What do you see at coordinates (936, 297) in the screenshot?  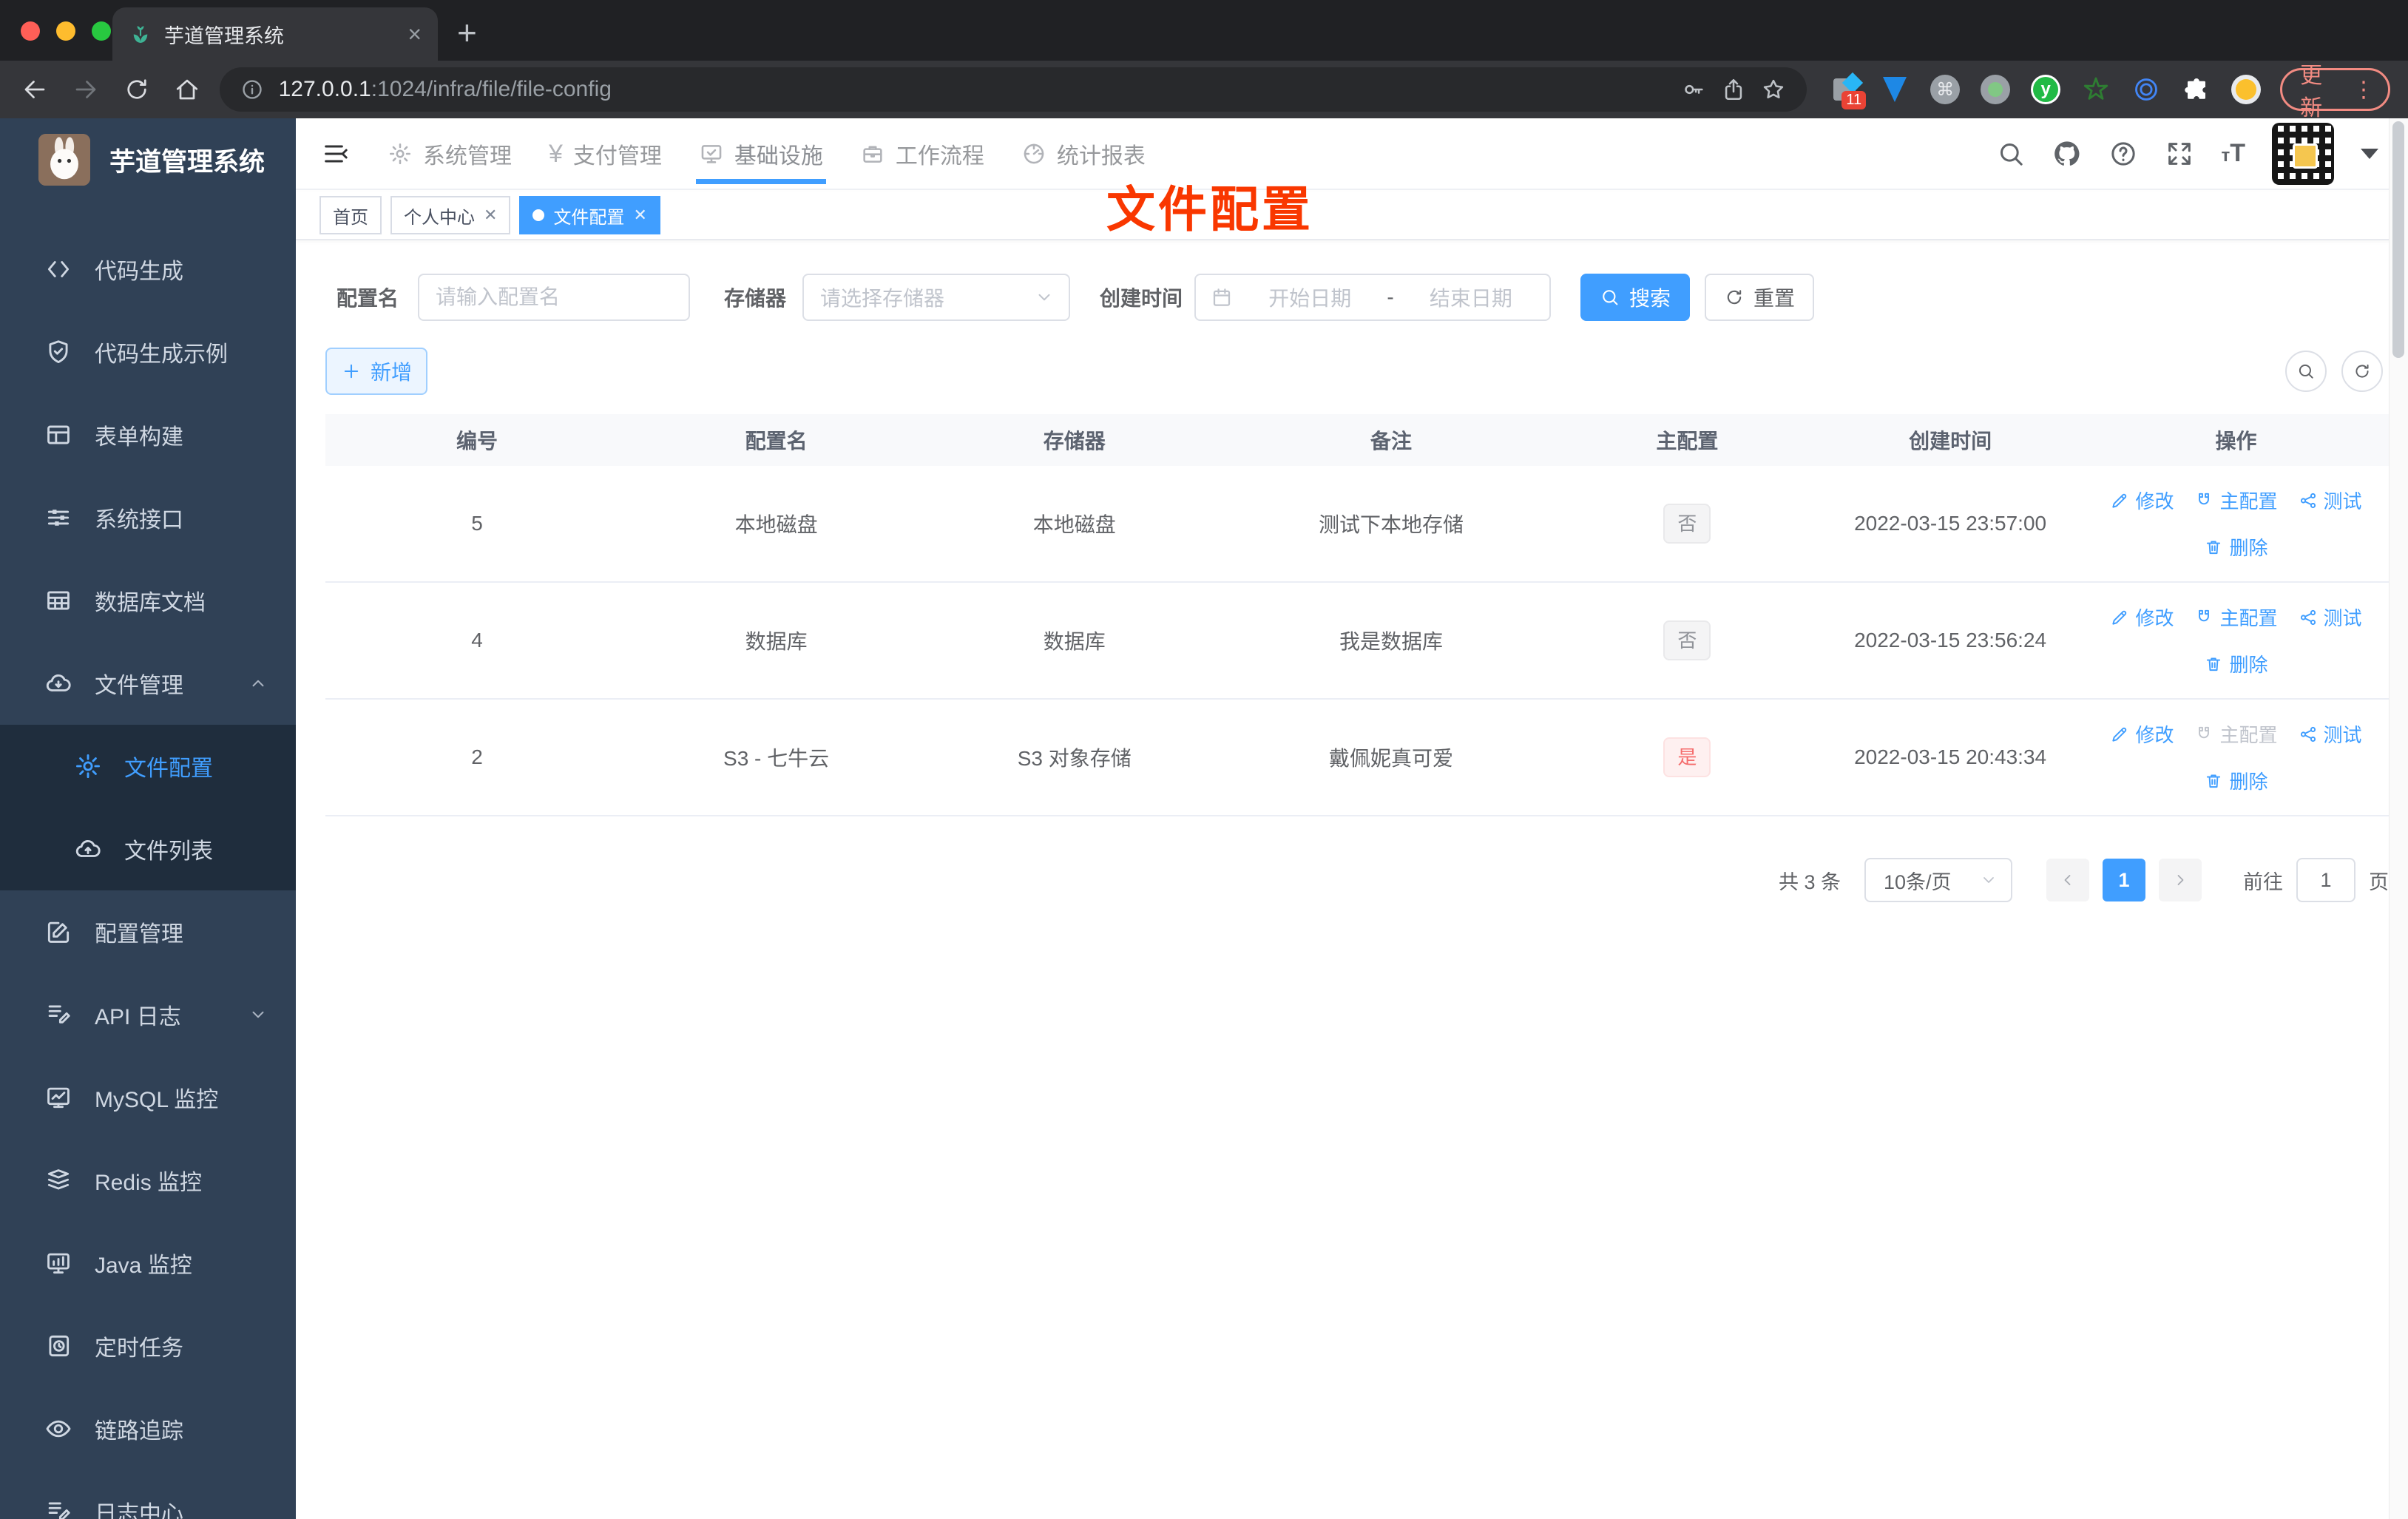 I see `storage-select: 请选择存储器` at bounding box center [936, 297].